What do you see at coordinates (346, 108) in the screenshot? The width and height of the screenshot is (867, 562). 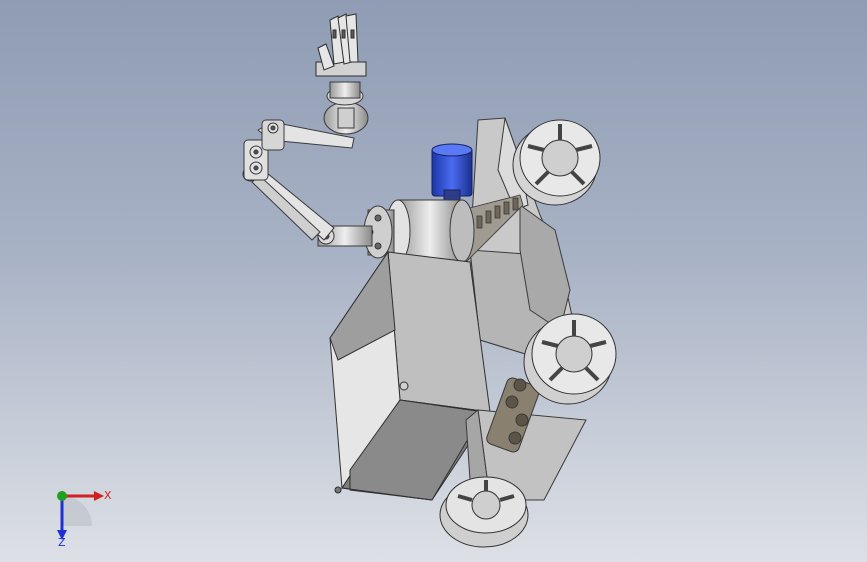 I see `wrist-rotator` at bounding box center [346, 108].